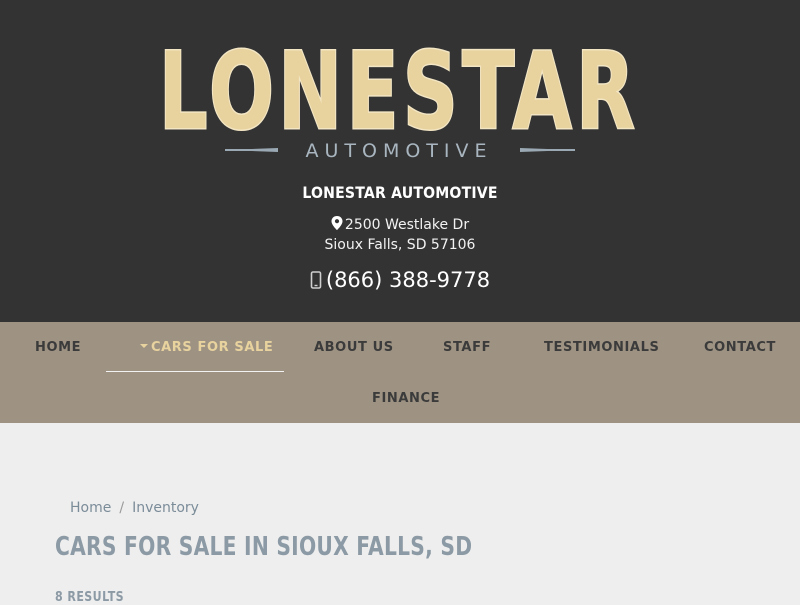 This screenshot has height=605, width=800. I want to click on nav-cars-for-sale-label: CARS FOR SALE, so click(212, 347).